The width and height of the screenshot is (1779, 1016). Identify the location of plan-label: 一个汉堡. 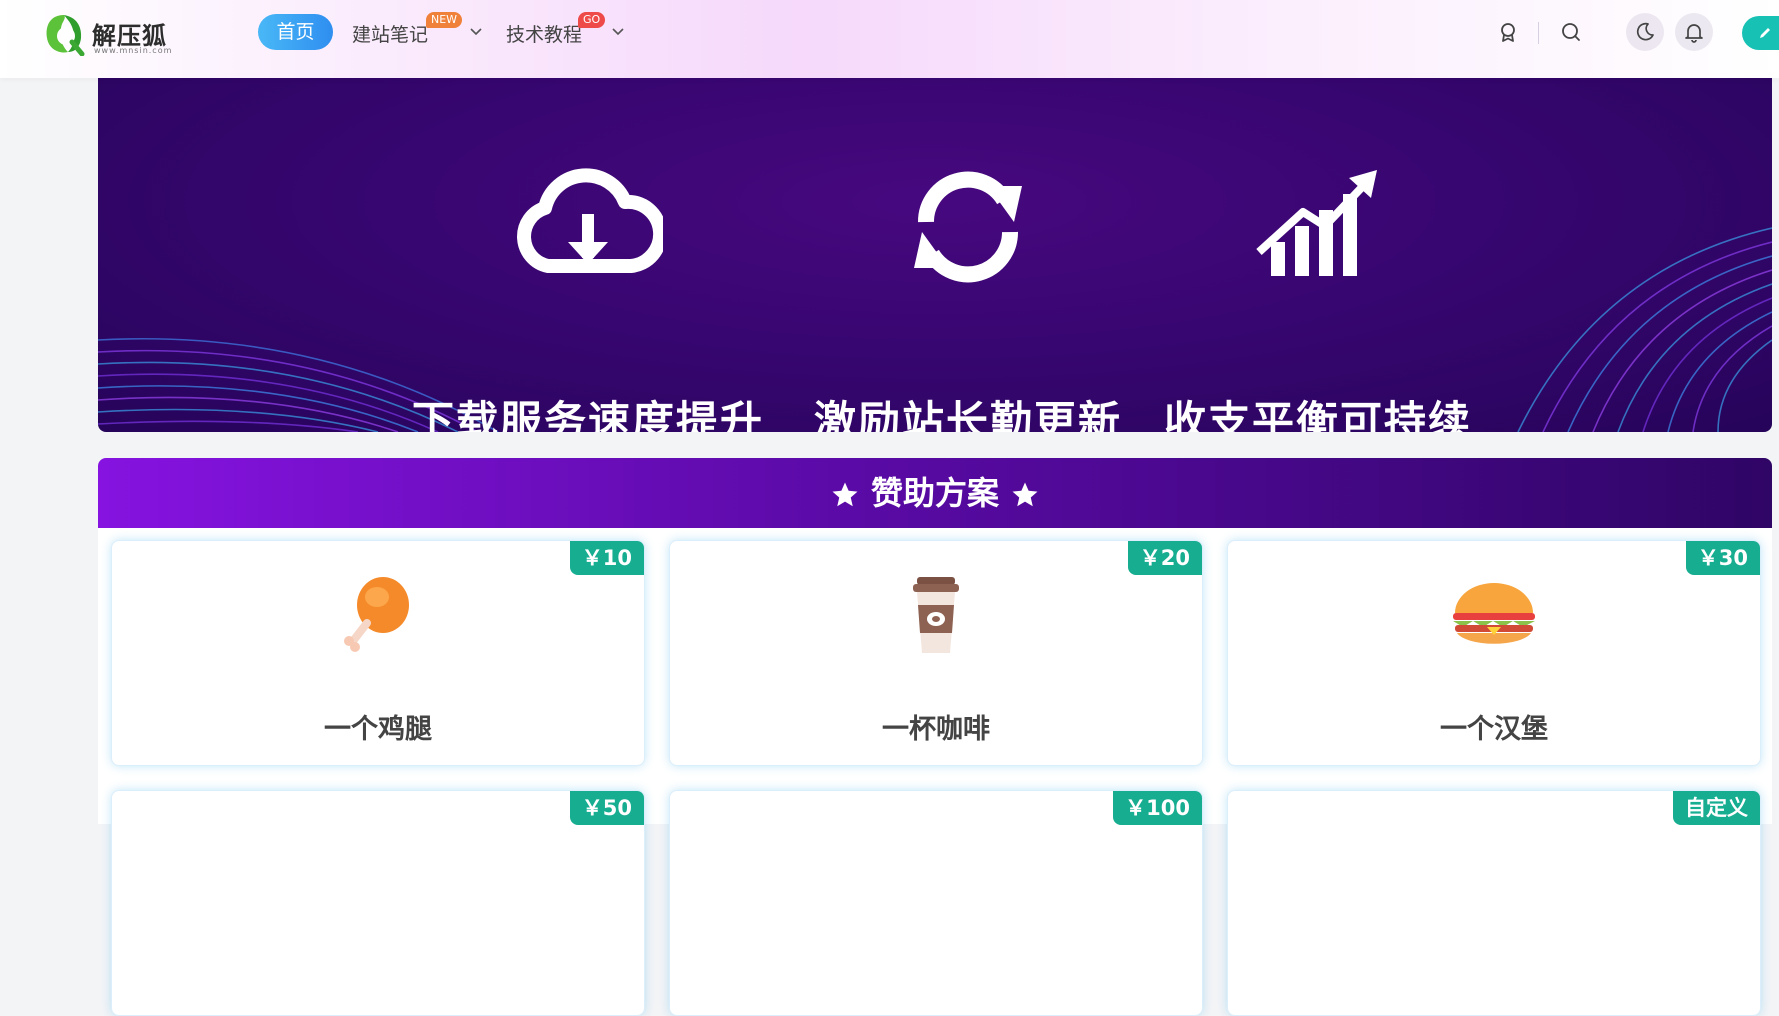
(1494, 729).